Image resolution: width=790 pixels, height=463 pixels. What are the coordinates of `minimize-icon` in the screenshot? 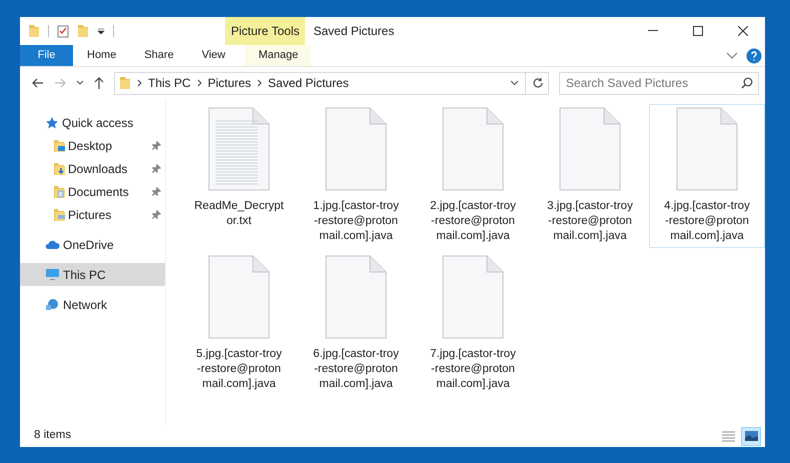 It's located at (653, 31).